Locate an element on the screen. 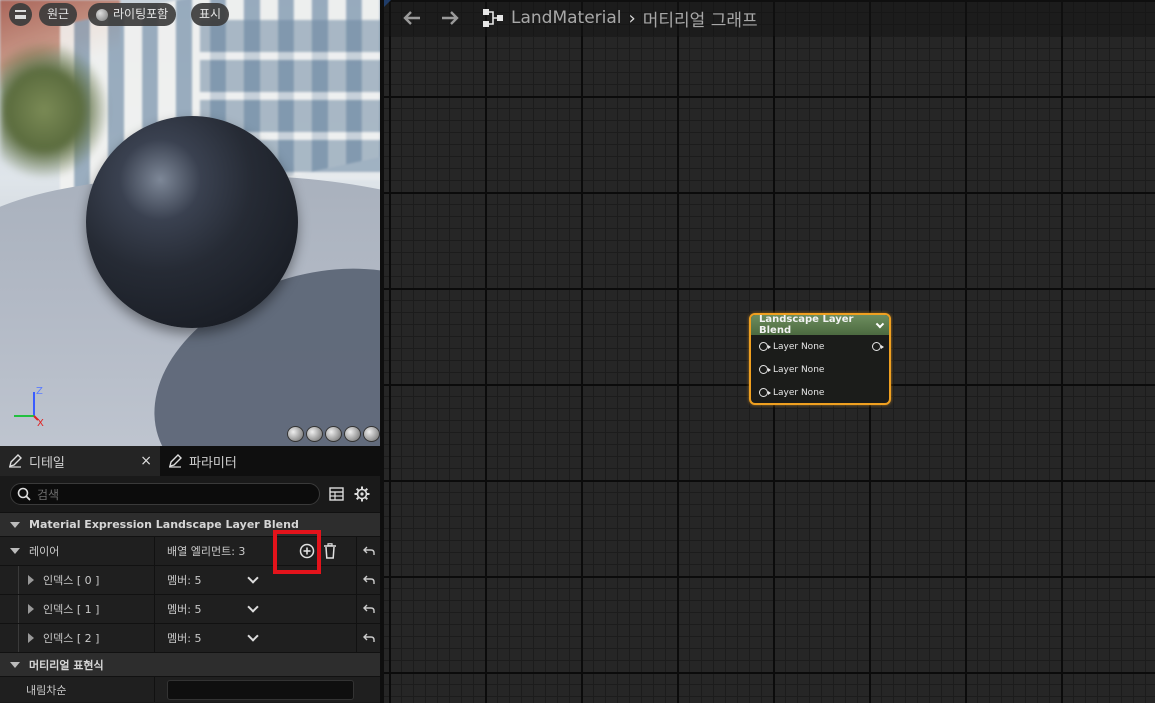 The height and width of the screenshot is (703, 1155). graph-icon is located at coordinates (493, 18).